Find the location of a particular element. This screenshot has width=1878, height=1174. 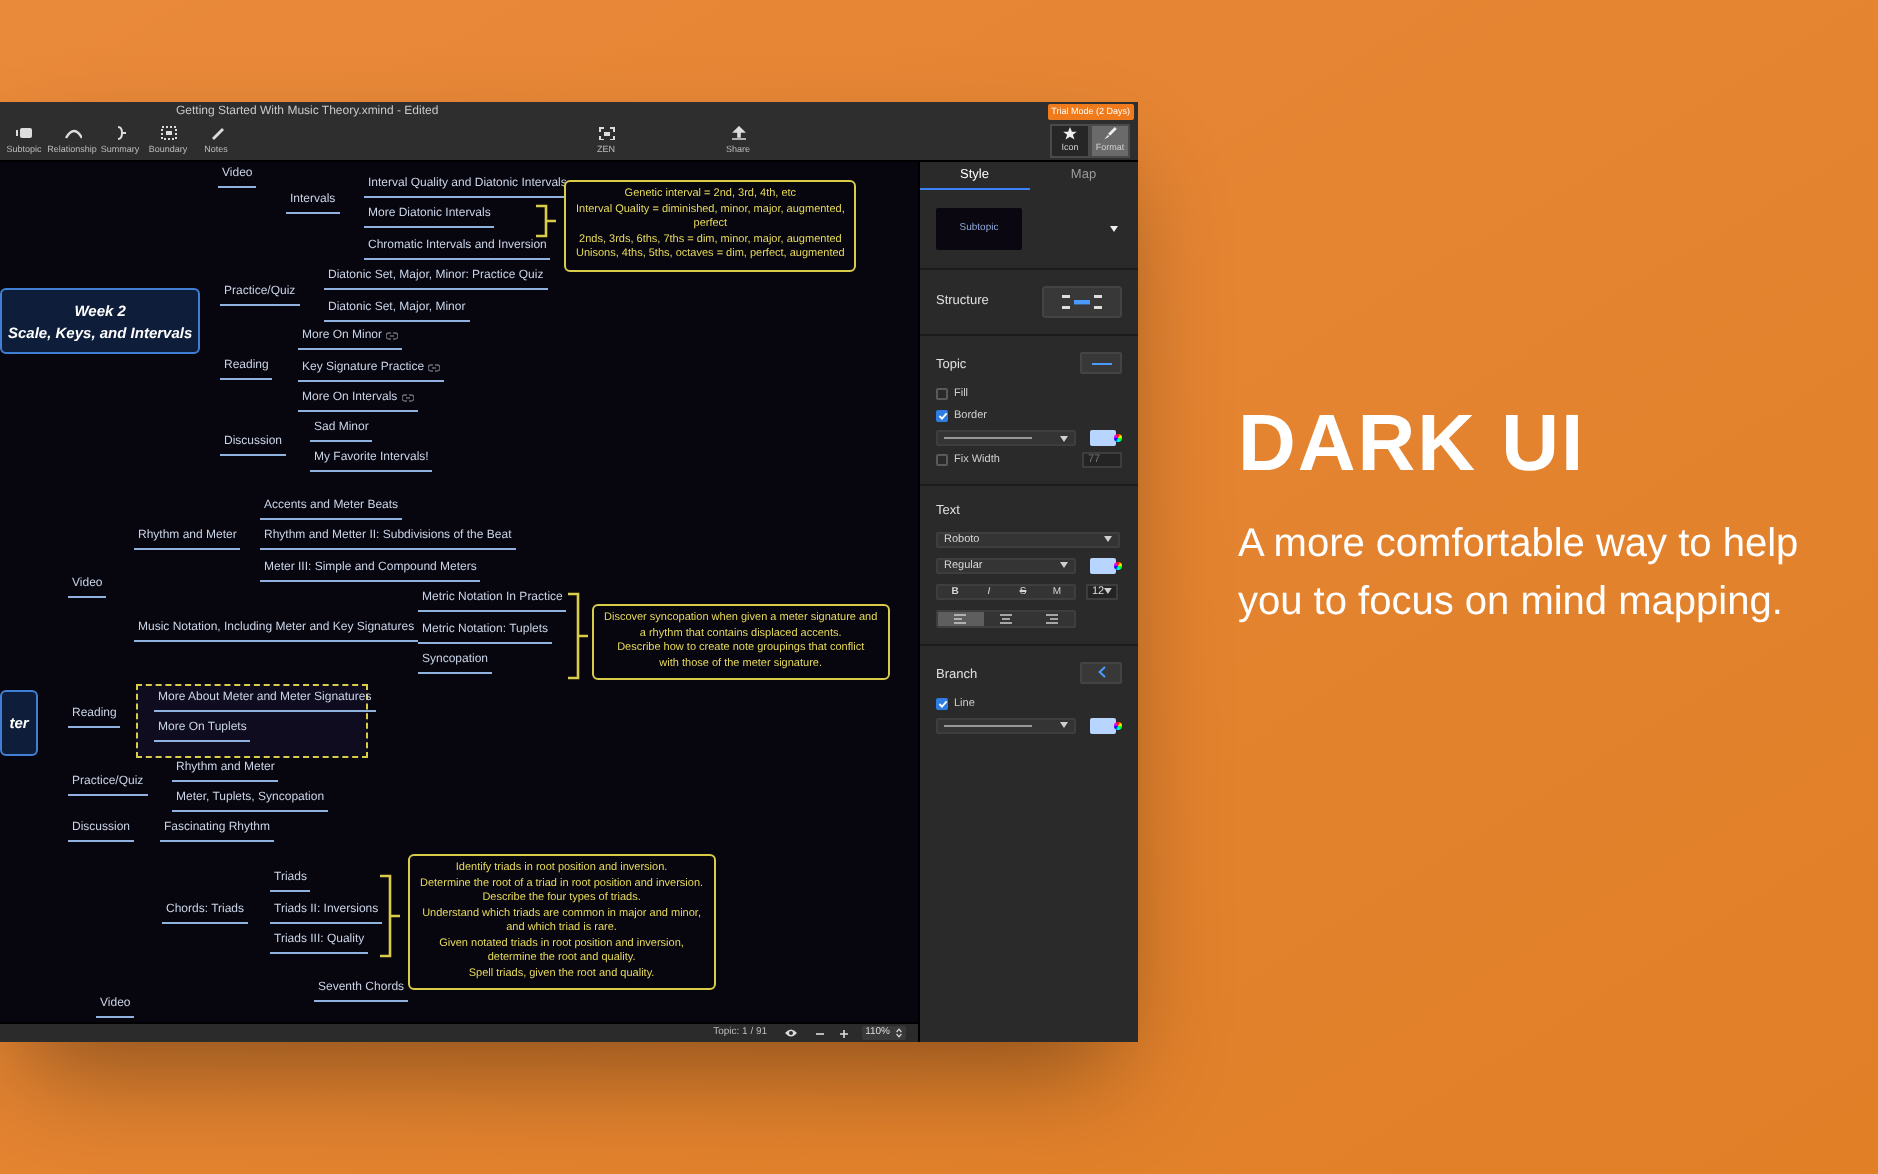

tagline: A more comfortable way to help you to focus on mind mapping. is located at coordinates (1519, 574).